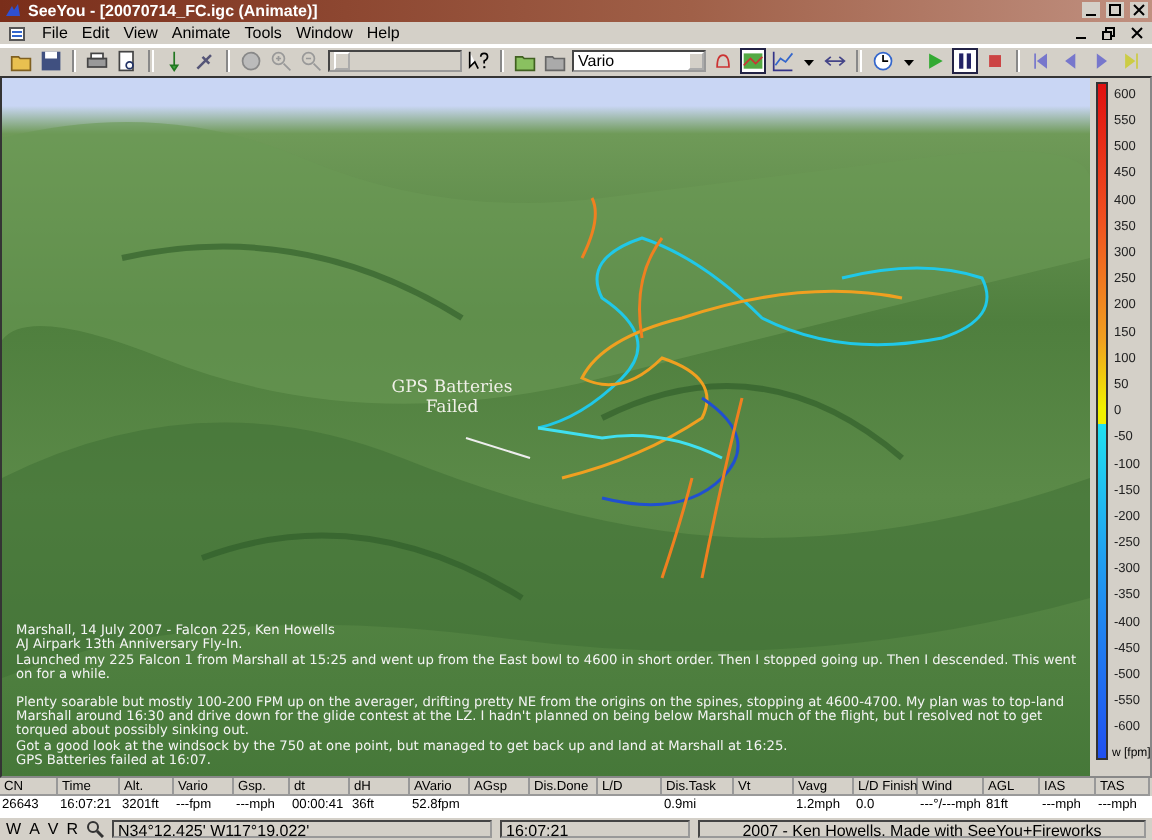  I want to click on mode-indicator: A, so click(34, 829).